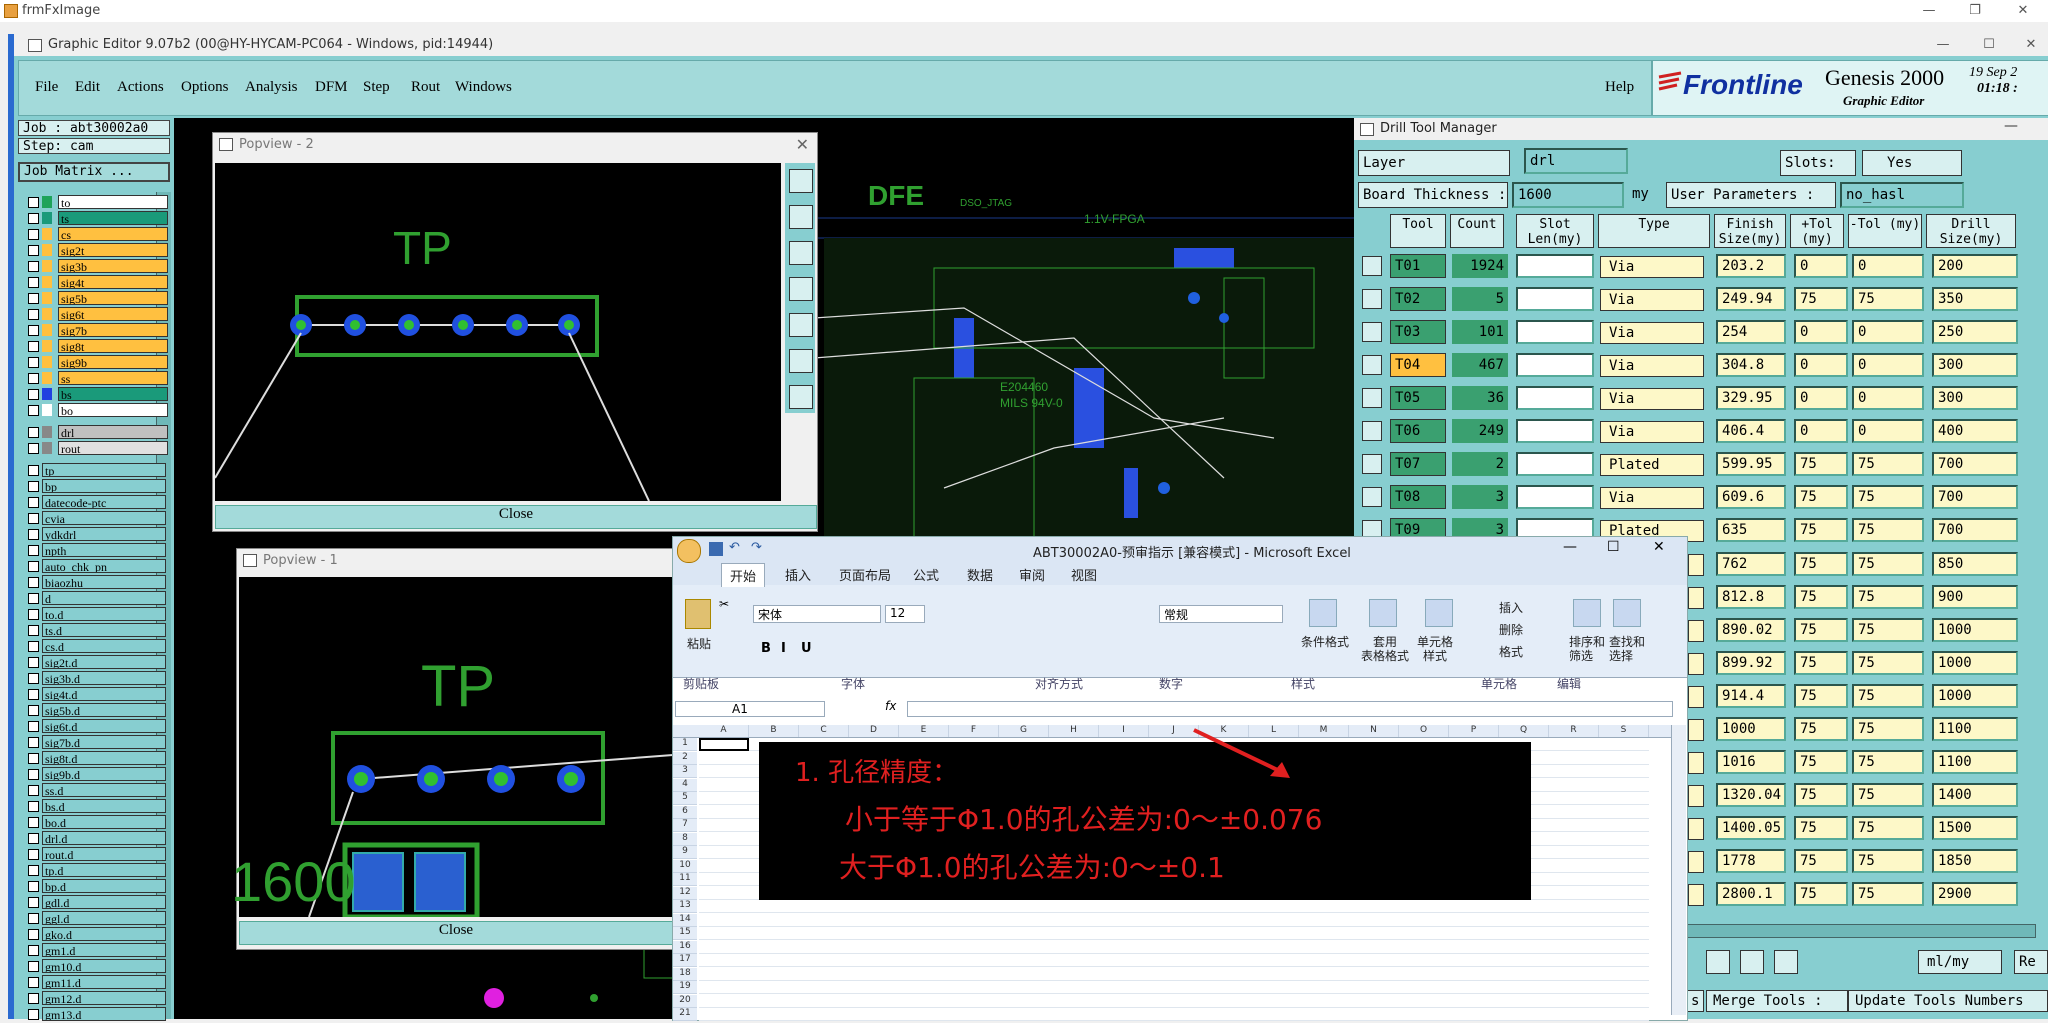  I want to click on layer-row: sig7b, so click(98, 330).